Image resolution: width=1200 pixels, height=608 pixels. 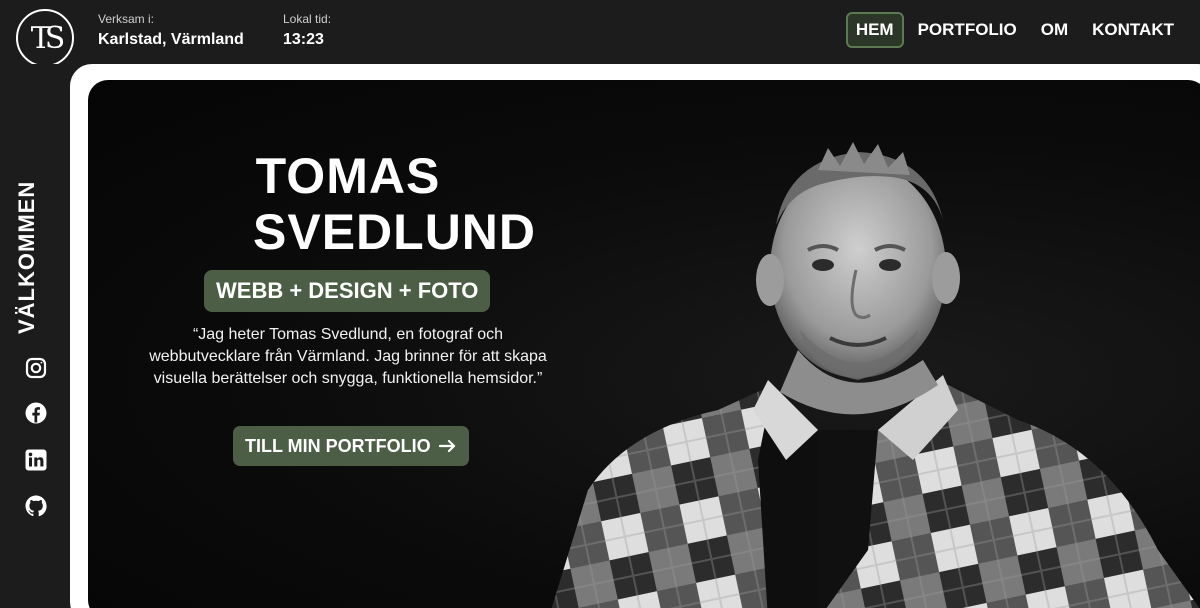 What do you see at coordinates (26, 257) in the screenshot?
I see `welcome-text: VÄLKOMMEN` at bounding box center [26, 257].